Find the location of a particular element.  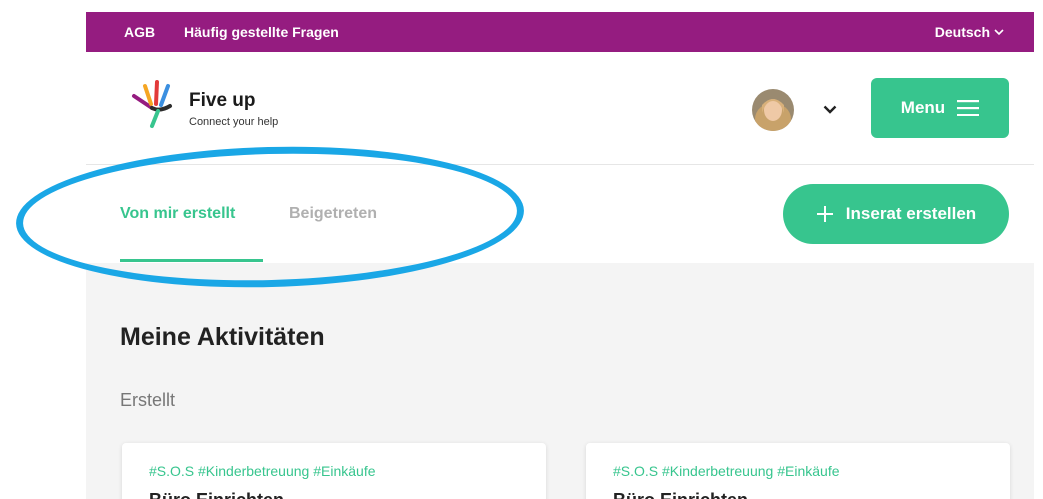

faq-link: Häufig gestellte Fragen is located at coordinates (261, 32).